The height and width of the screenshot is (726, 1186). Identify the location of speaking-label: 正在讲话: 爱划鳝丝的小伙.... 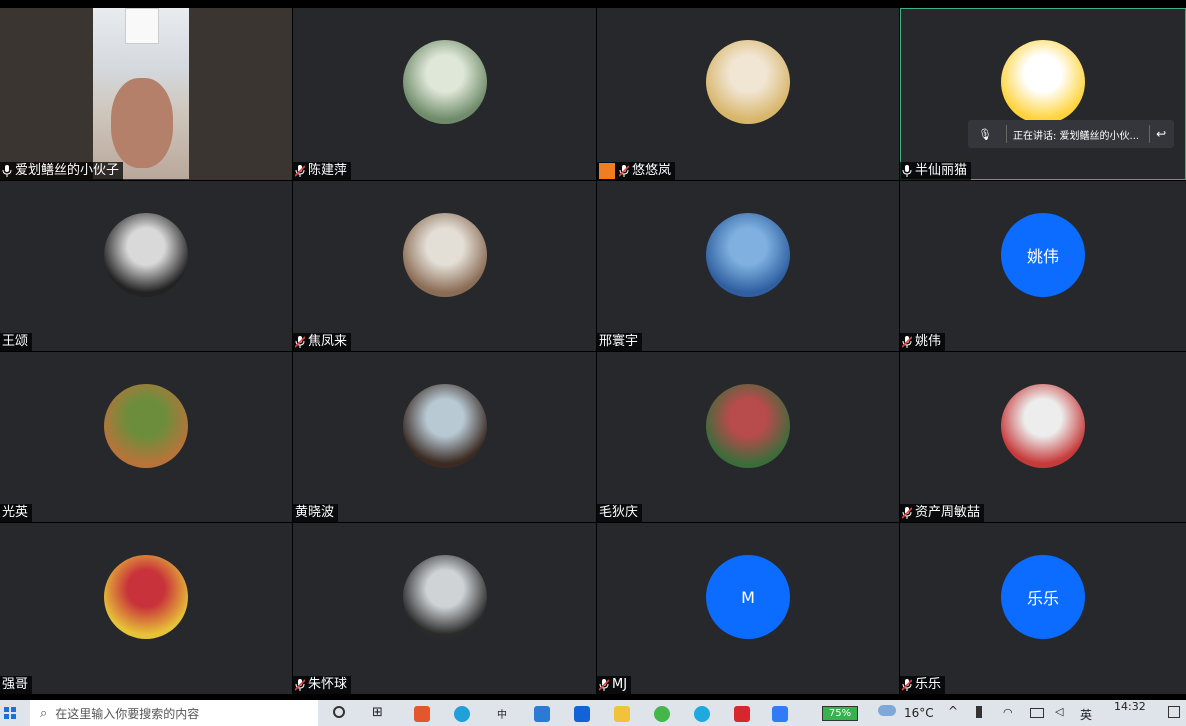
(1076, 136).